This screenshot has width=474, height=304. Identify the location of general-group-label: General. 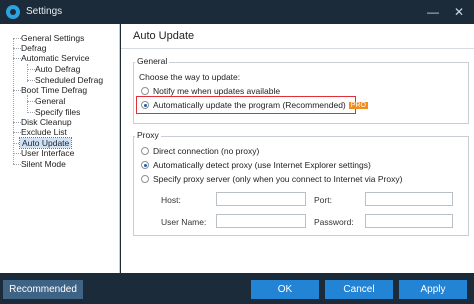
(152, 61).